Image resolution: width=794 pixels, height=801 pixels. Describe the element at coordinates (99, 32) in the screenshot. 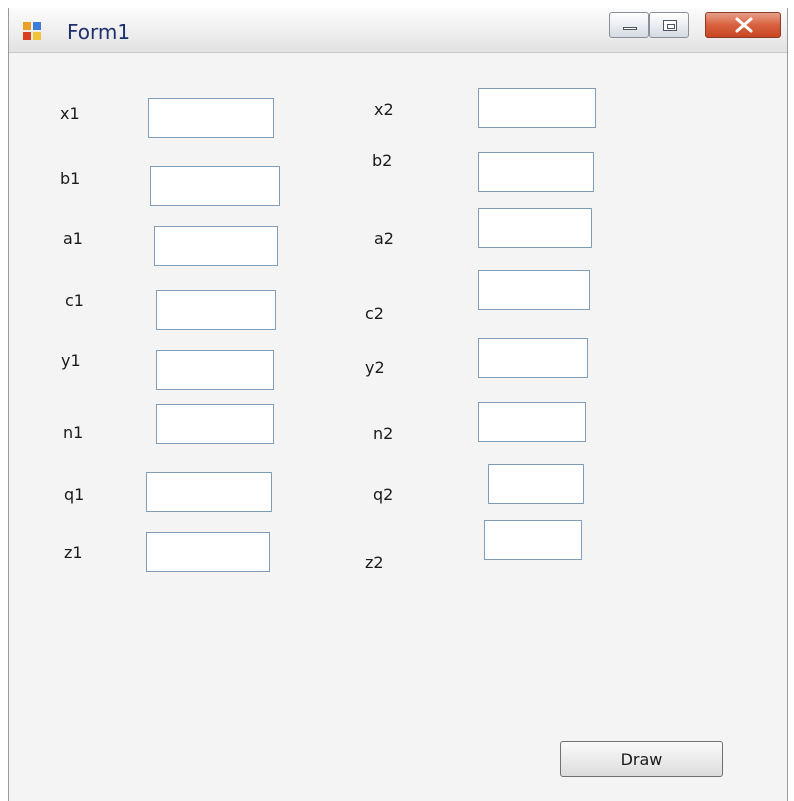

I see `window-title: Form1` at that location.